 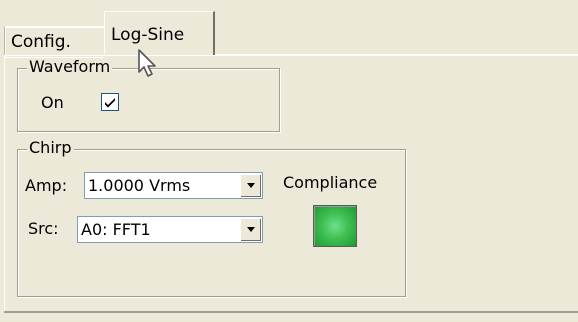 I want to click on amp-label: Amp:, so click(x=46, y=185).